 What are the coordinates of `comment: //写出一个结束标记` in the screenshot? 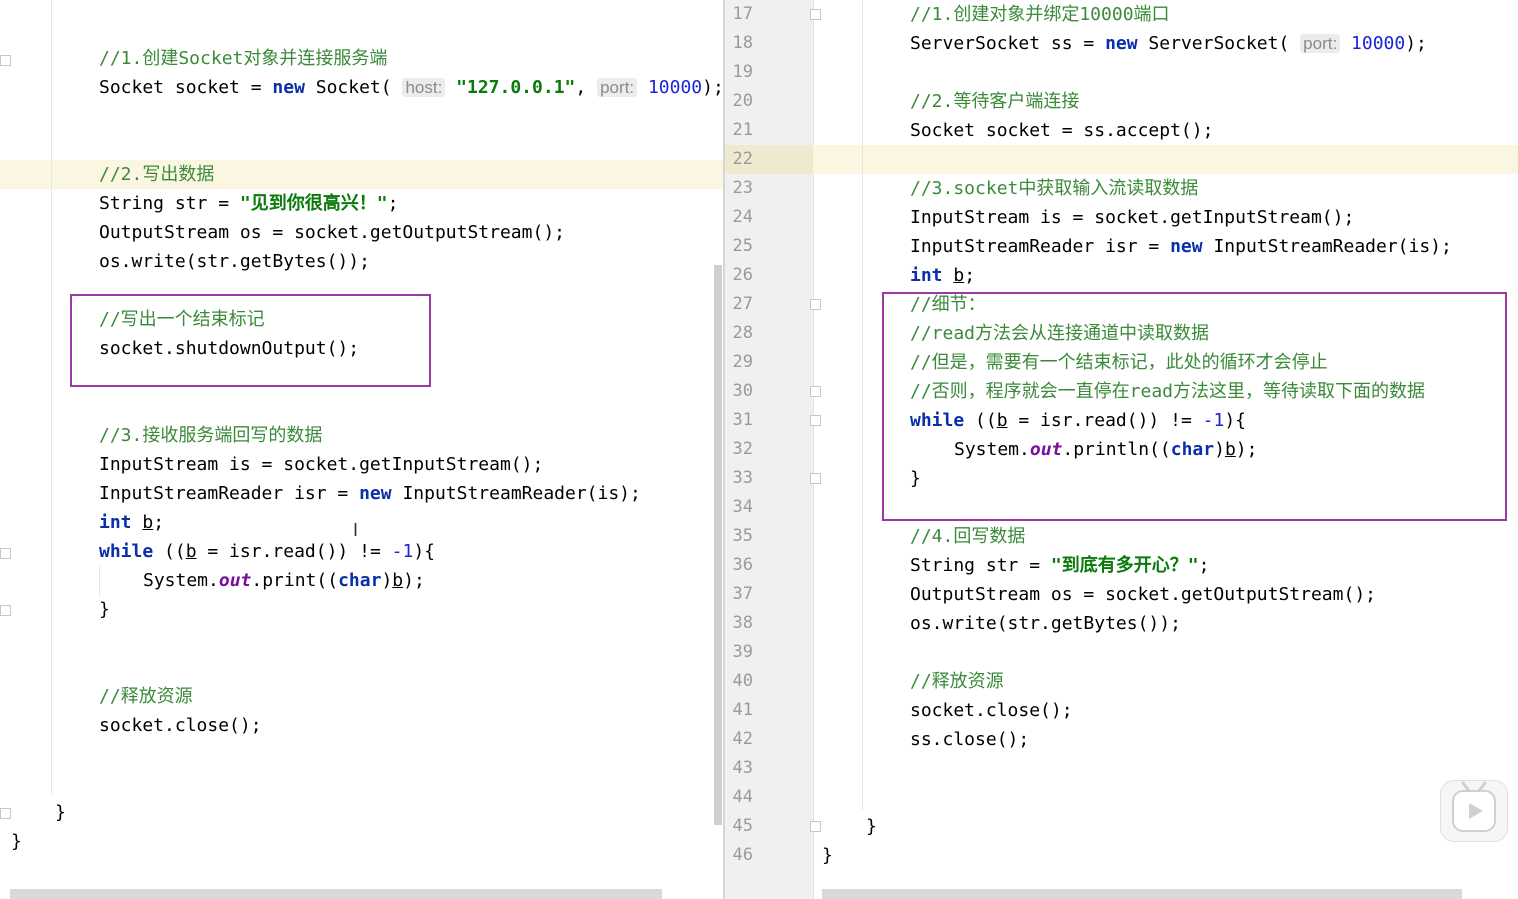 It's located at (182, 319).